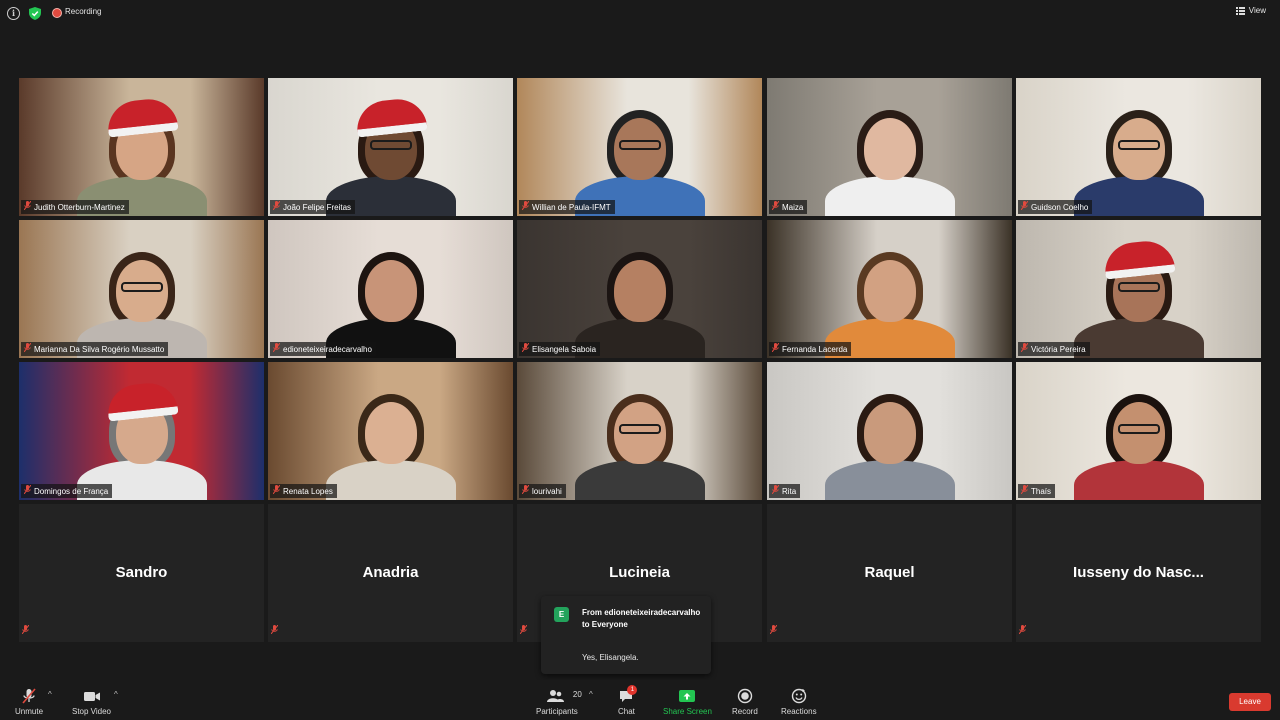 Image resolution: width=1280 pixels, height=720 pixels. Describe the element at coordinates (99, 349) in the screenshot. I see `participant-name: Marianna Da Silva Rogério Mussatto` at that location.